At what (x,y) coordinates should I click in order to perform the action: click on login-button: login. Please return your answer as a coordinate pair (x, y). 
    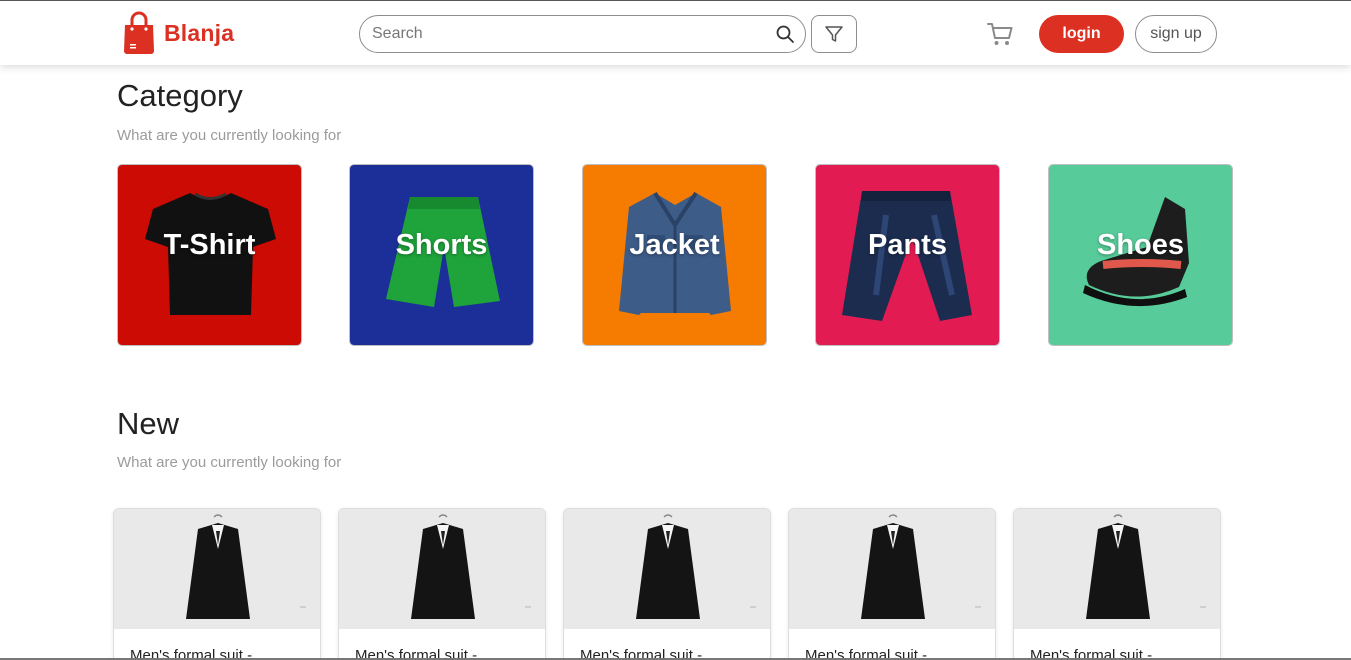
    Looking at the image, I should click on (1081, 34).